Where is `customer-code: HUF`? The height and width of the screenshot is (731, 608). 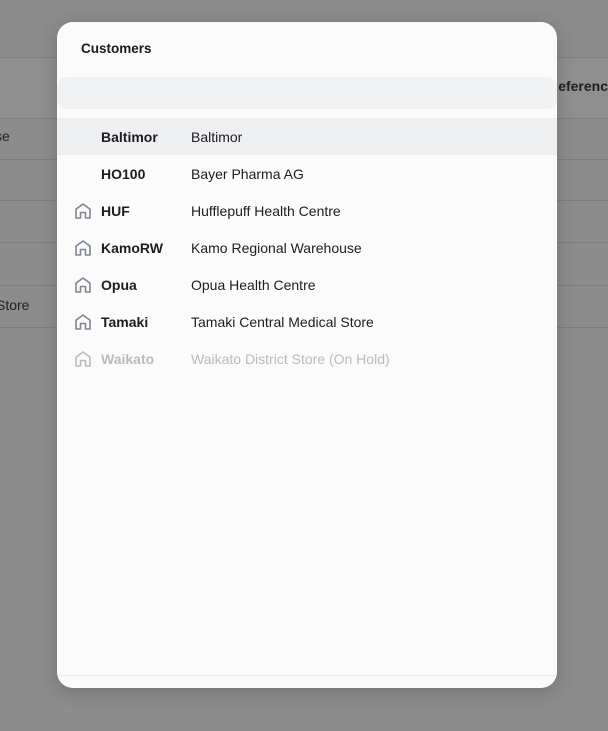
customer-code: HUF is located at coordinates (115, 210).